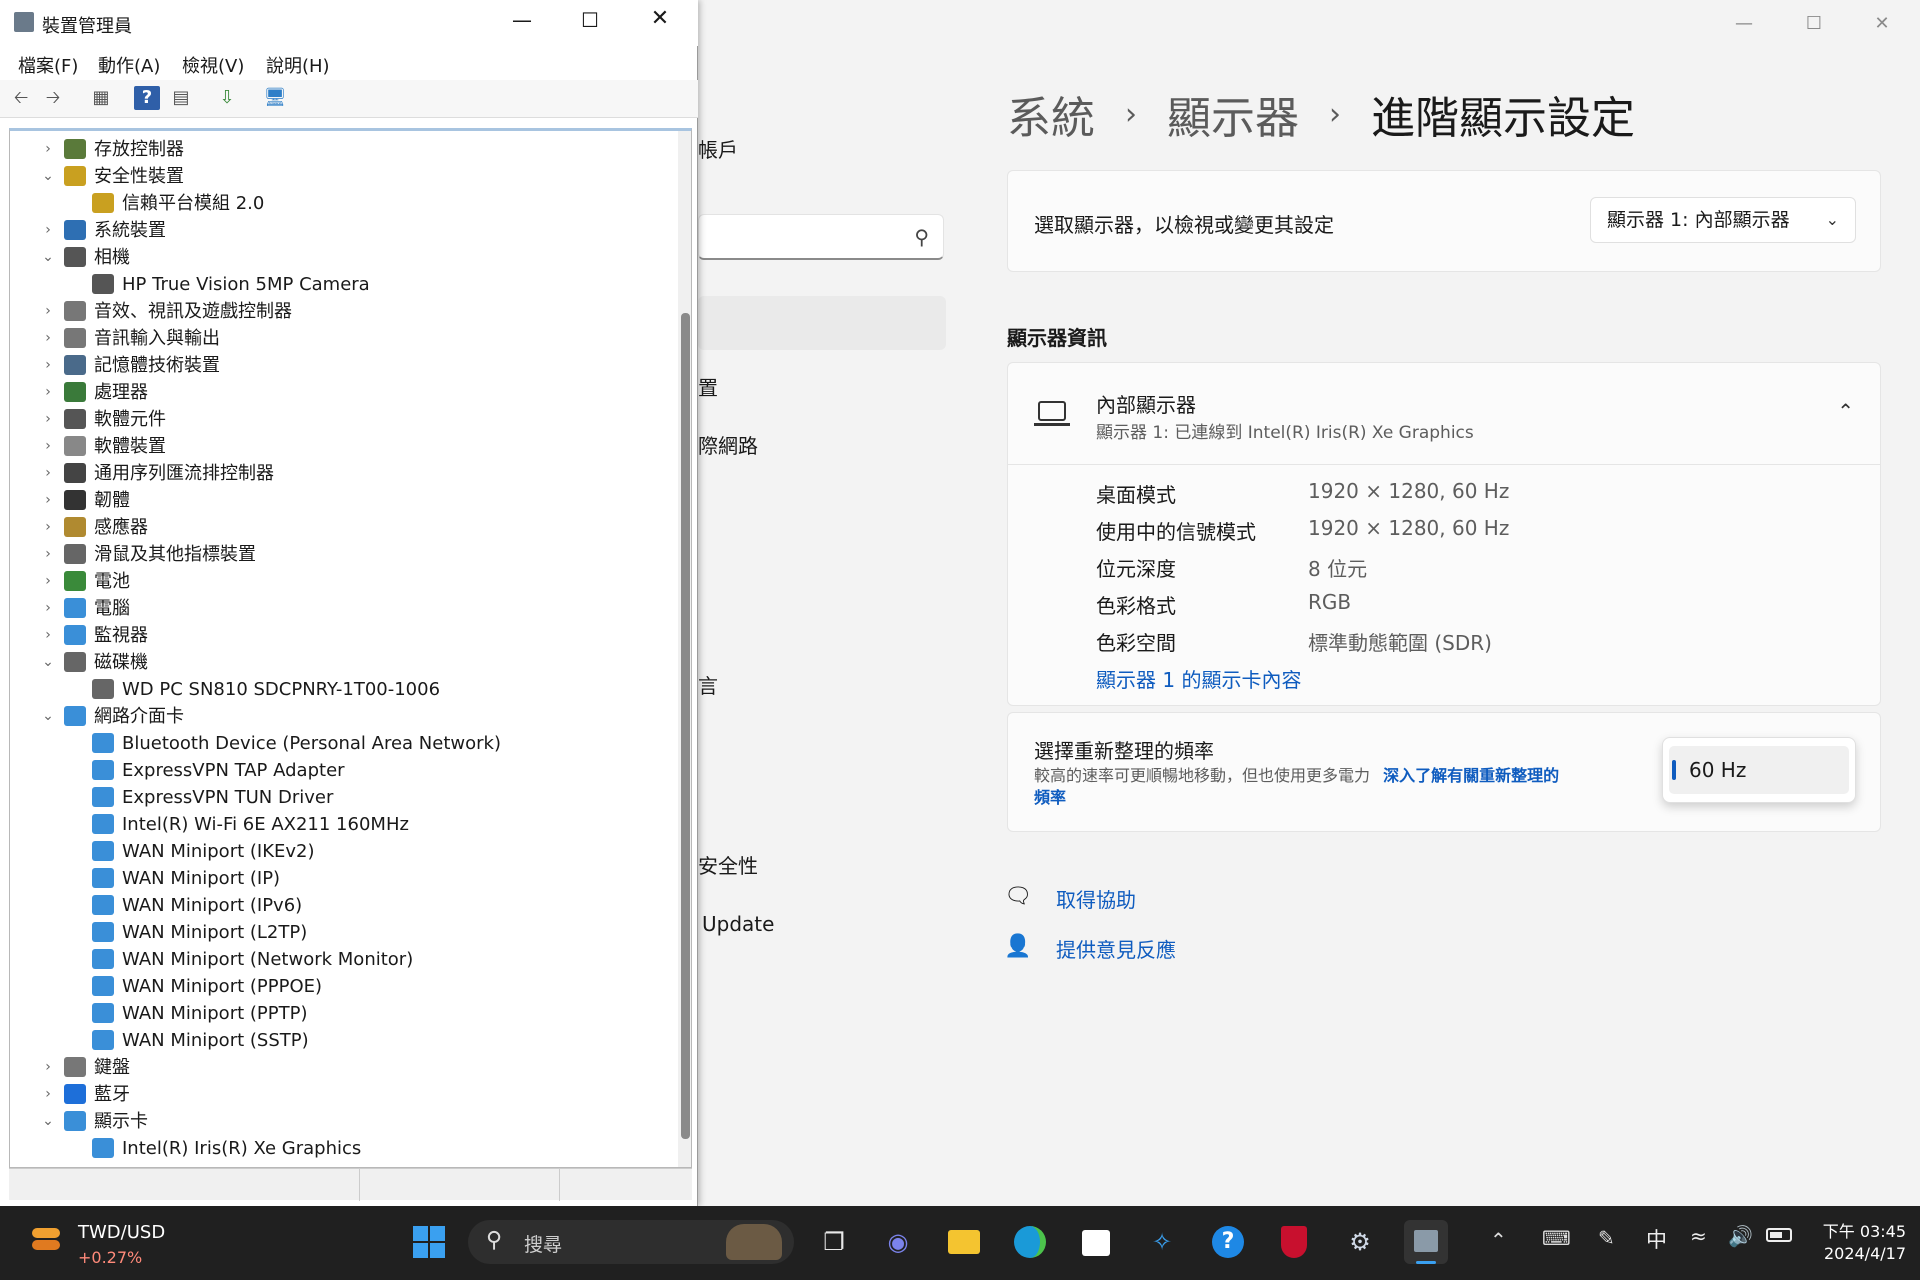 This screenshot has height=1280, width=1920. I want to click on tree-category: › 音效、視訊及遊戲控制器, so click(340, 311).